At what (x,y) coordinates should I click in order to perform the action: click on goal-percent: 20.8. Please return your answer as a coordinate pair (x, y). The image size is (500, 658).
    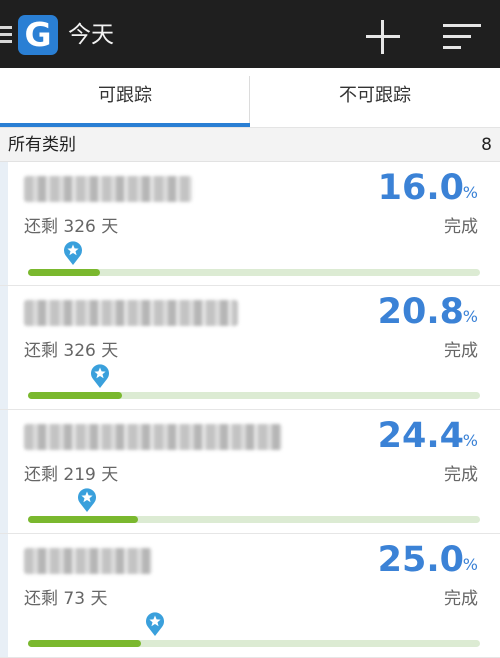
    Looking at the image, I should click on (420, 312).